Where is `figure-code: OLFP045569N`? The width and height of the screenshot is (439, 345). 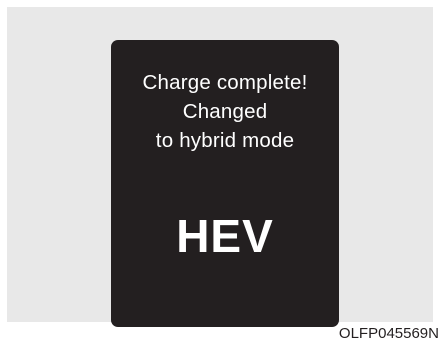 figure-code: OLFP045569N is located at coordinates (388, 333).